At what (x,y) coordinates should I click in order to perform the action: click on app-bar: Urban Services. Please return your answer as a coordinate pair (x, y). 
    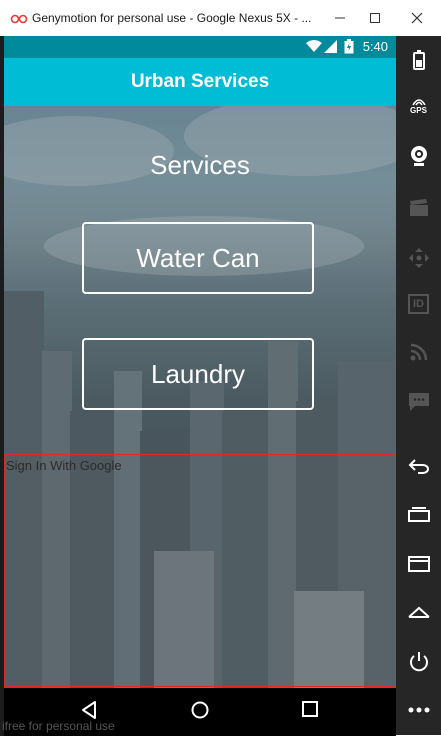
    Looking at the image, I should click on (200, 82).